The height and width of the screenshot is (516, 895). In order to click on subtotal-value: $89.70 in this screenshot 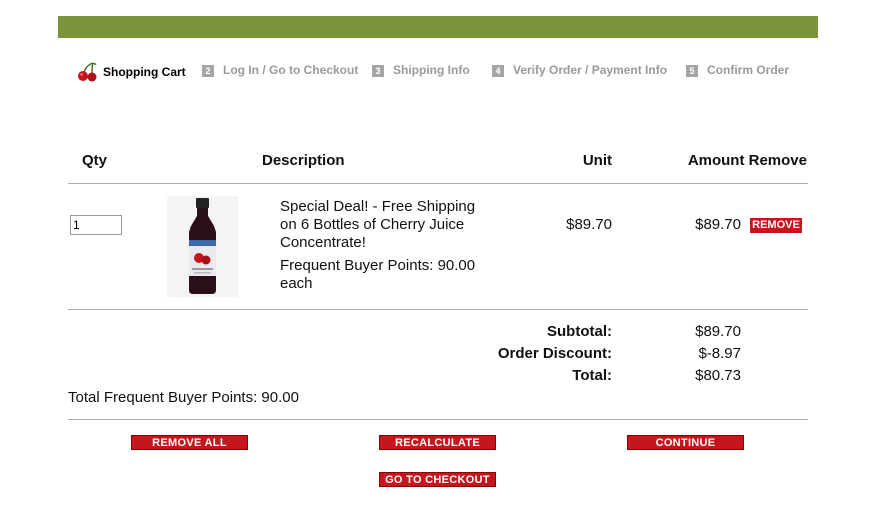, I will do `click(718, 331)`.